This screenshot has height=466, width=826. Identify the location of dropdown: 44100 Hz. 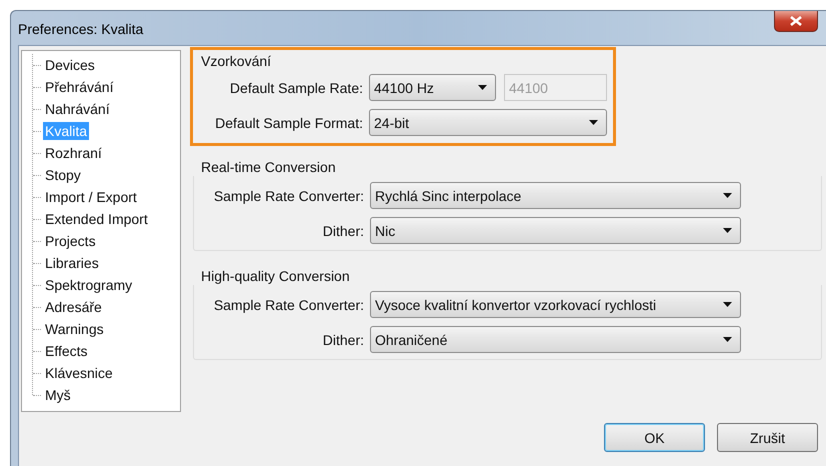
(432, 87).